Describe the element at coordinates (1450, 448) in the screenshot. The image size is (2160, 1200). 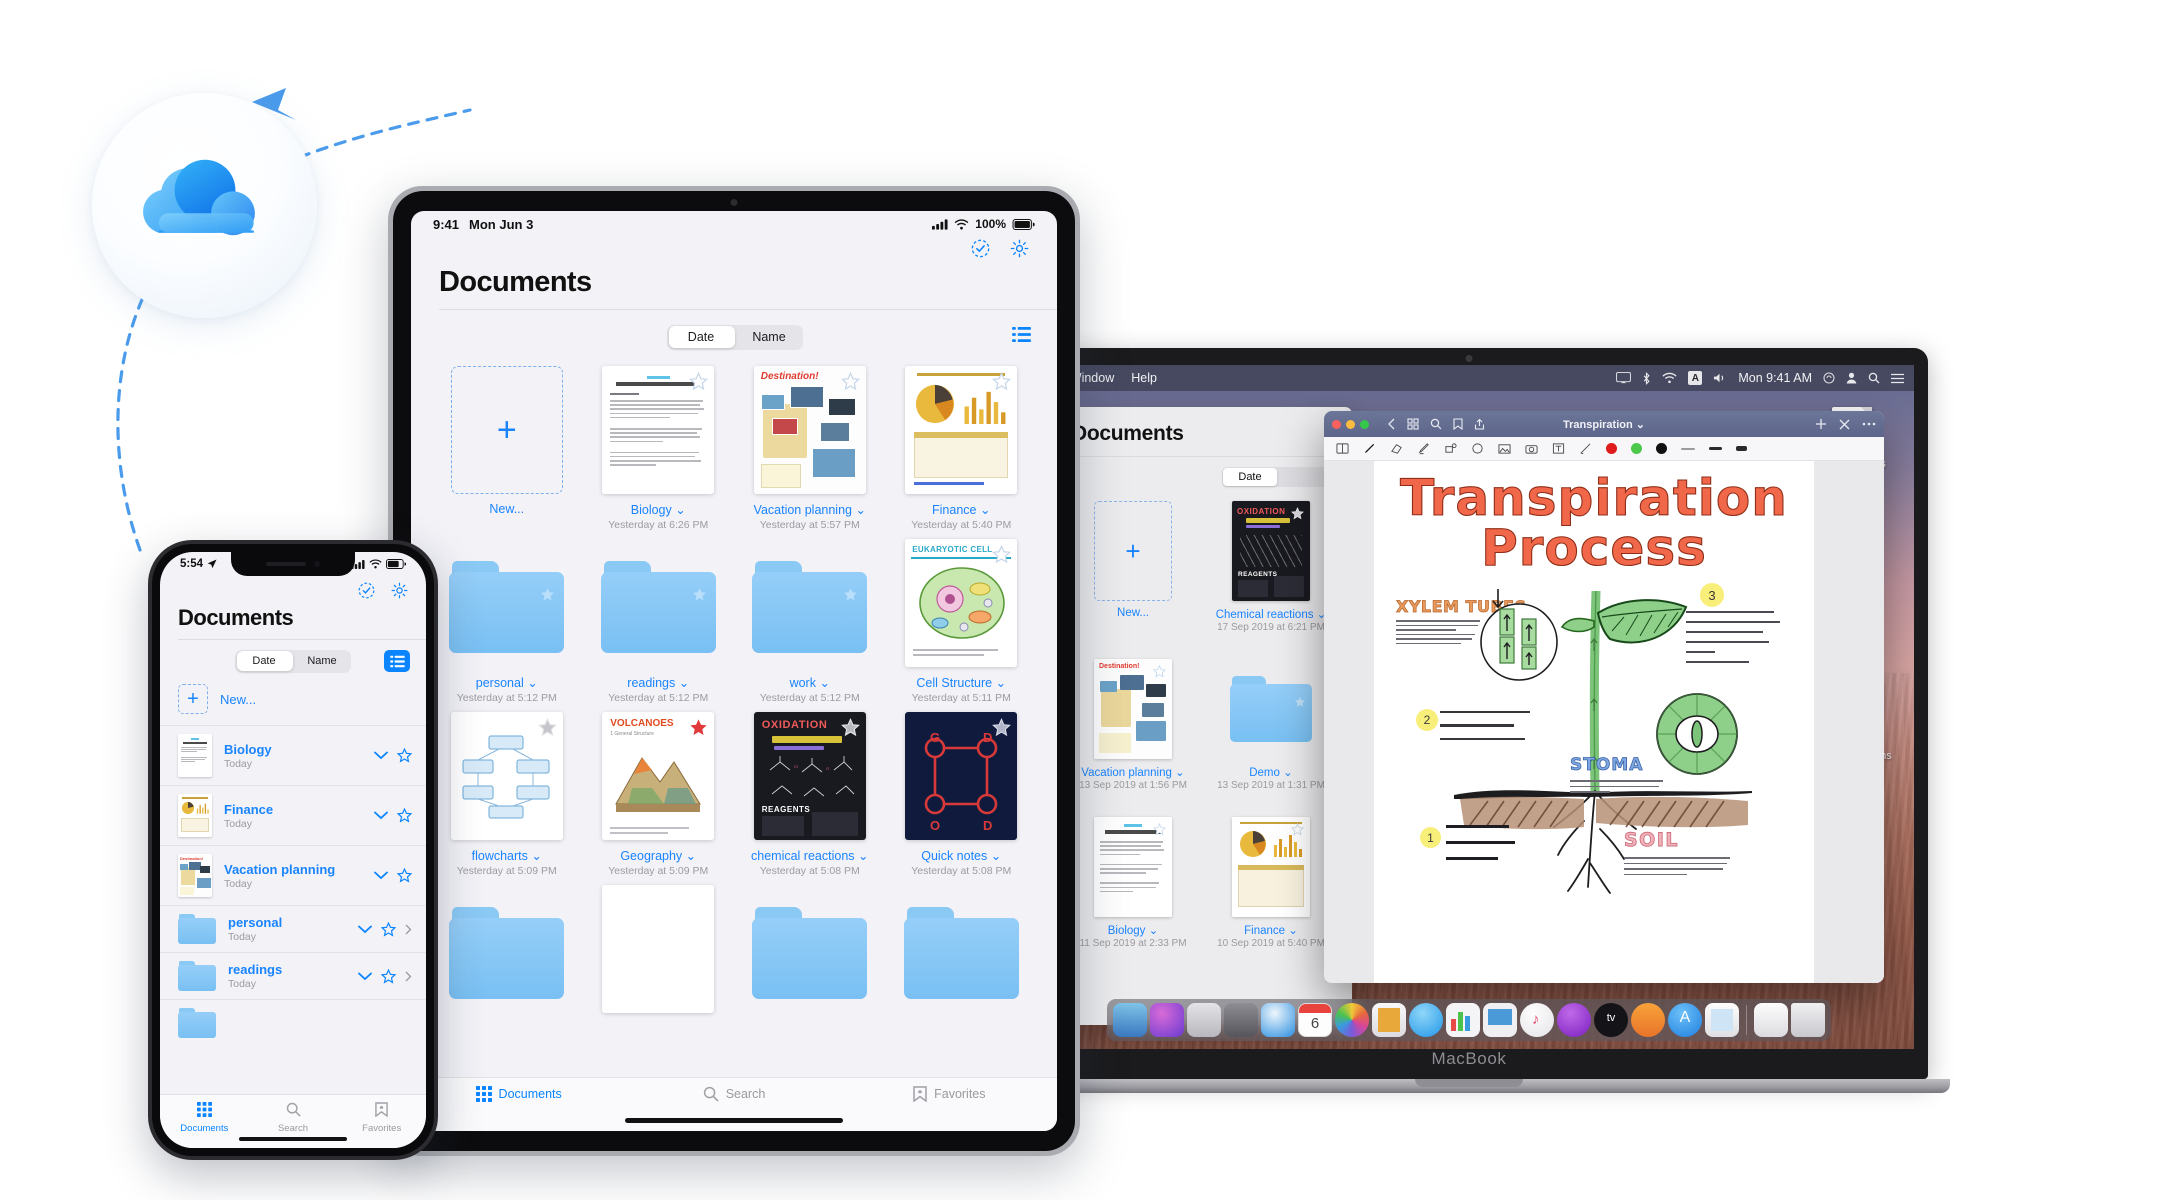
I see `fill-icon` at that location.